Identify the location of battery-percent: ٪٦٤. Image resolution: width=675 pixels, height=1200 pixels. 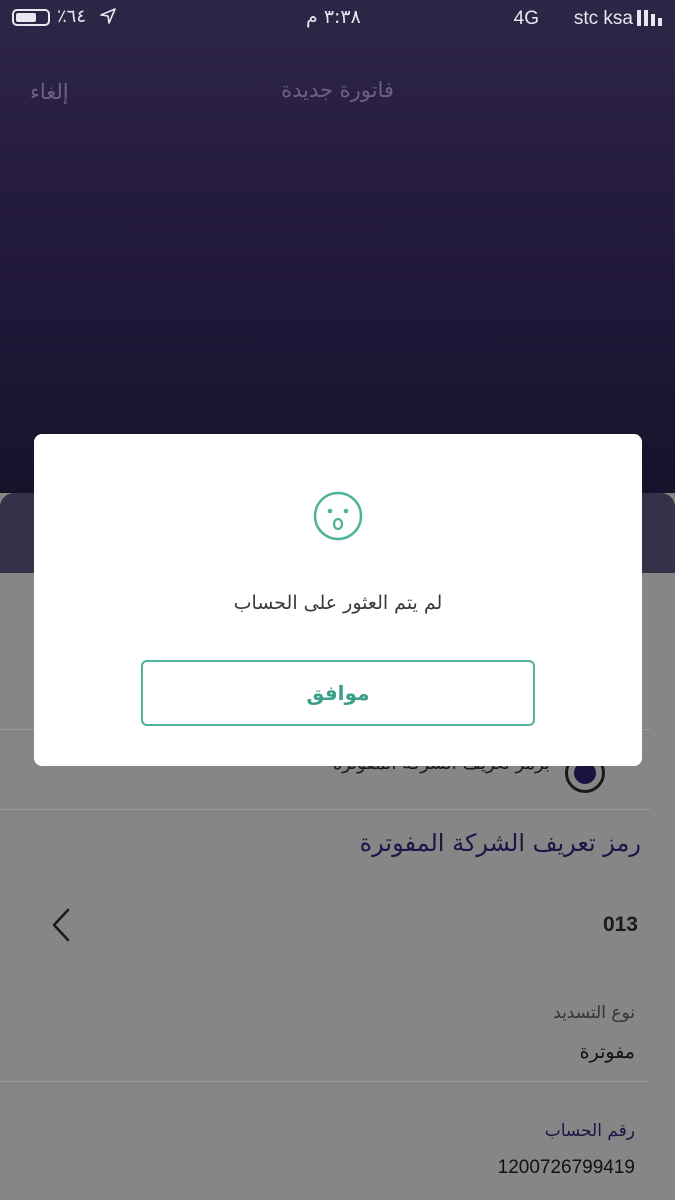
(72, 16).